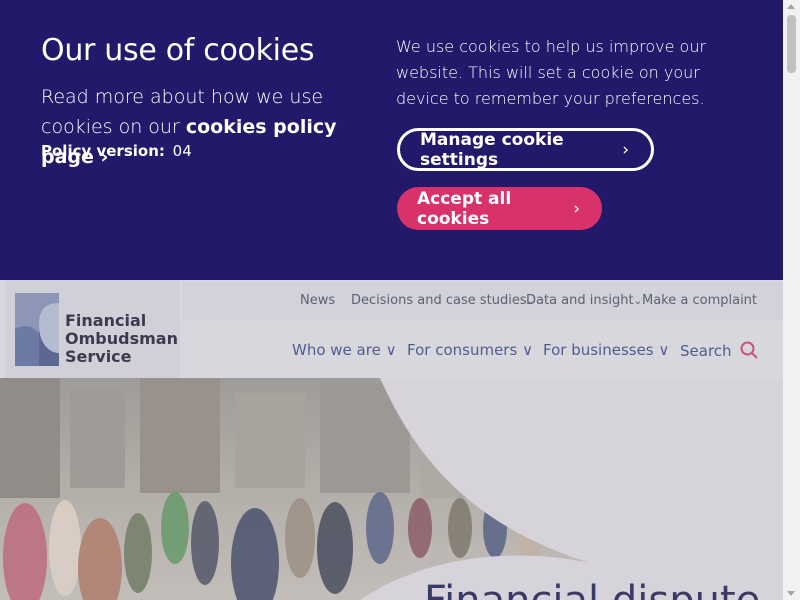  Describe the element at coordinates (598, 350) in the screenshot. I see `main-nav-for-businesses-label: For businesses` at that location.